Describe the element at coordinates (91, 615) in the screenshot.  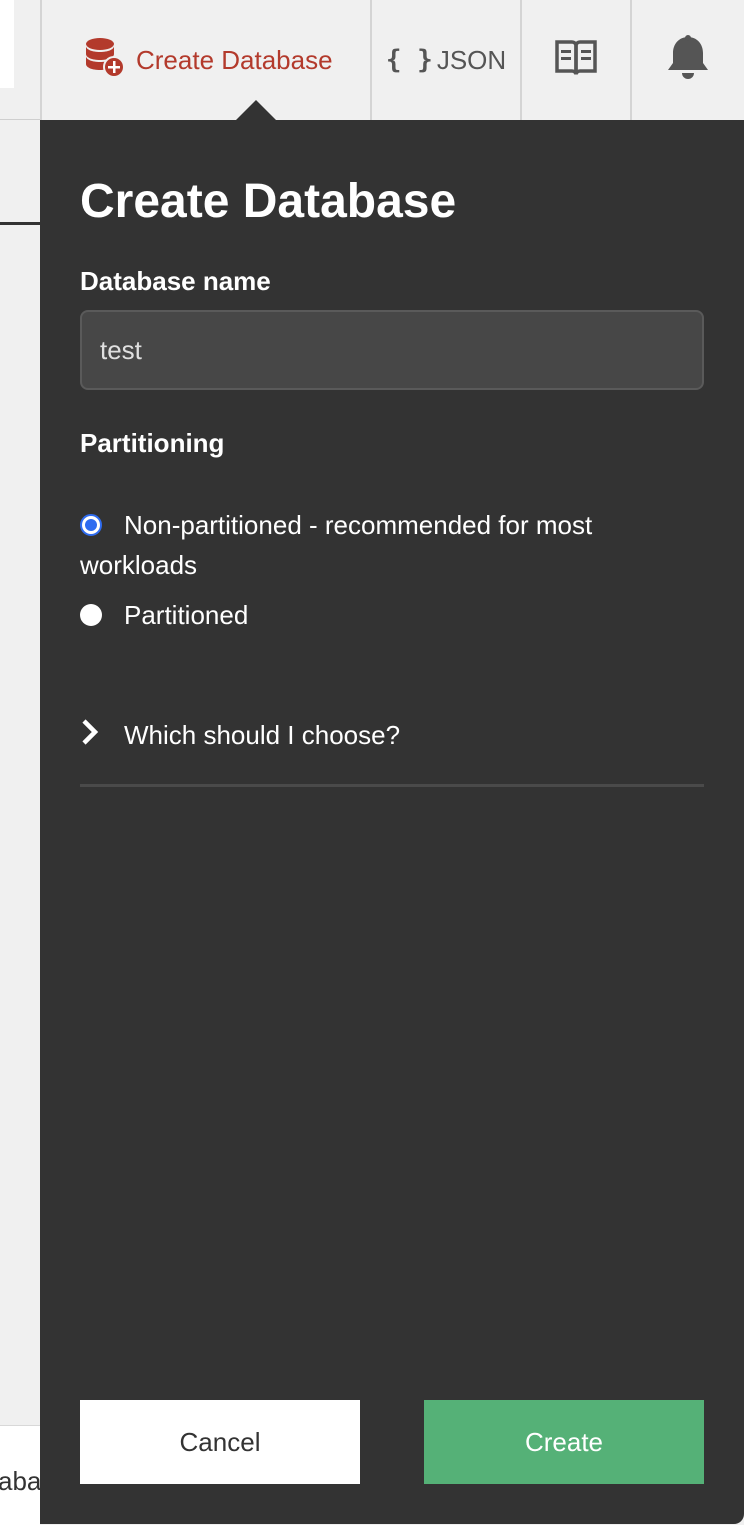
I see `partitioned-radio` at that location.